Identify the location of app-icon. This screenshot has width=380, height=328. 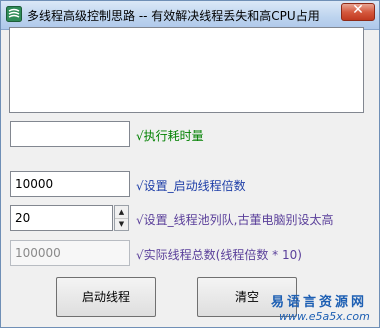
(14, 14).